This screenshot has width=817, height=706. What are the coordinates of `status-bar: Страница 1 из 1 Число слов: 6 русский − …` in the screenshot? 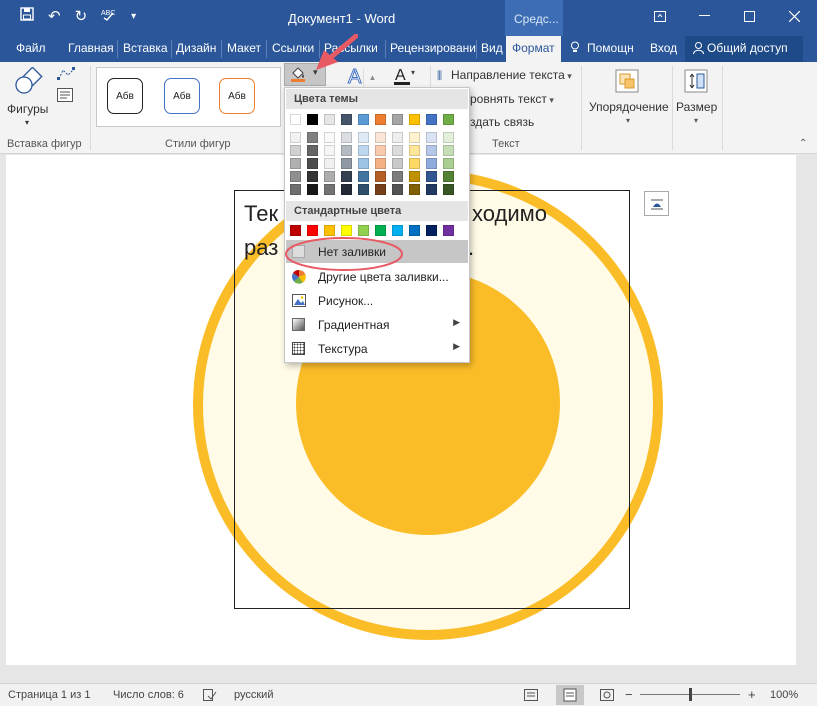 It's located at (408, 694).